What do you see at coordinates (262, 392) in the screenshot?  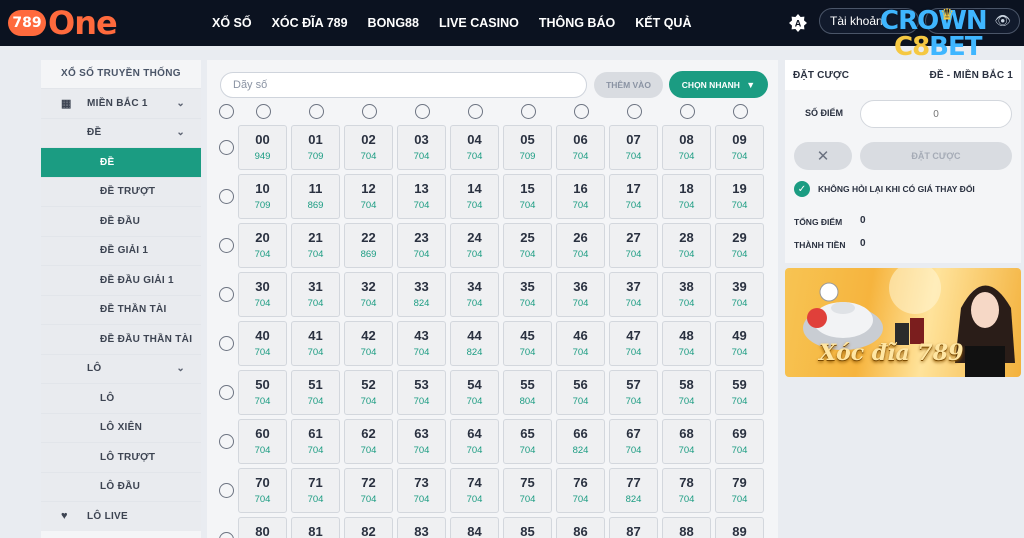 I see `number-cell: 50 704` at bounding box center [262, 392].